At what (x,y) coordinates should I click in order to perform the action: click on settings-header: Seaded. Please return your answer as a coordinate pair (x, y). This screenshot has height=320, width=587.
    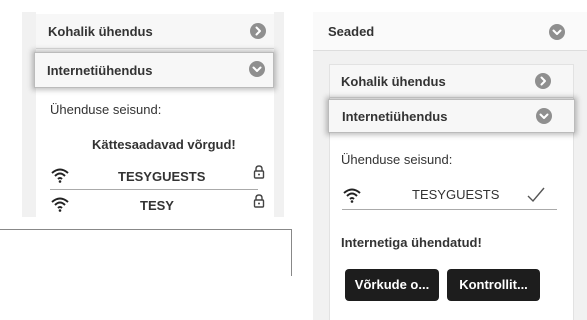
    Looking at the image, I should click on (450, 31).